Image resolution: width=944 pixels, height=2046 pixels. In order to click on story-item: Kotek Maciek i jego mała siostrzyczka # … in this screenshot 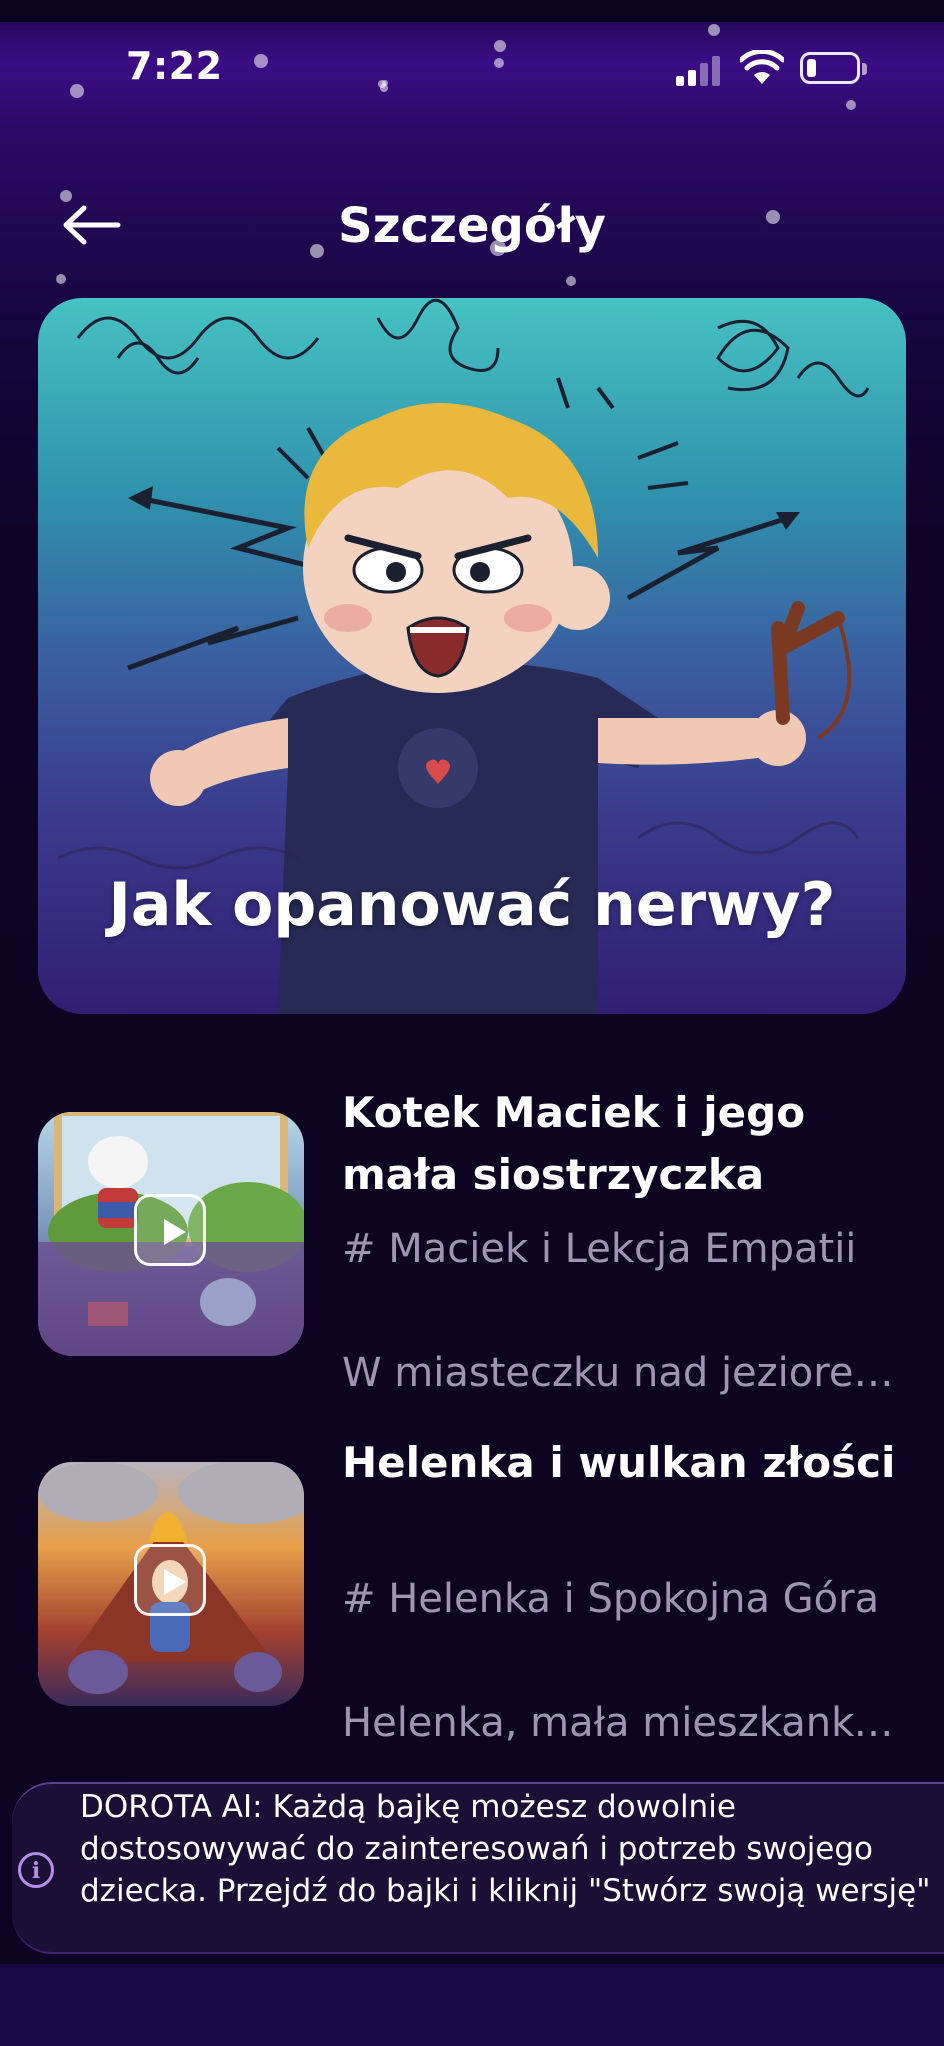, I will do `click(472, 1239)`.